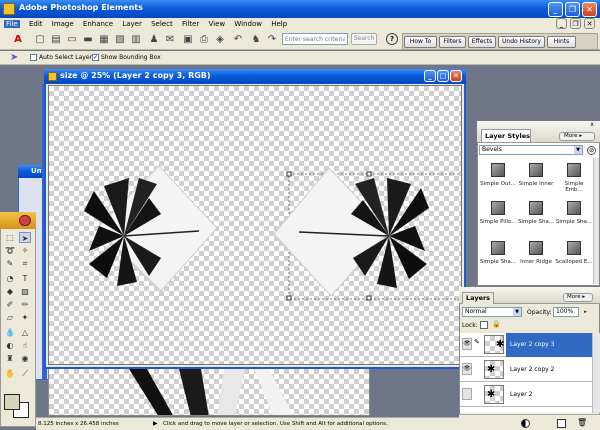 This screenshot has height=430, width=600. What do you see at coordinates (190, 24) in the screenshot?
I see `menu-filter: Filter` at bounding box center [190, 24].